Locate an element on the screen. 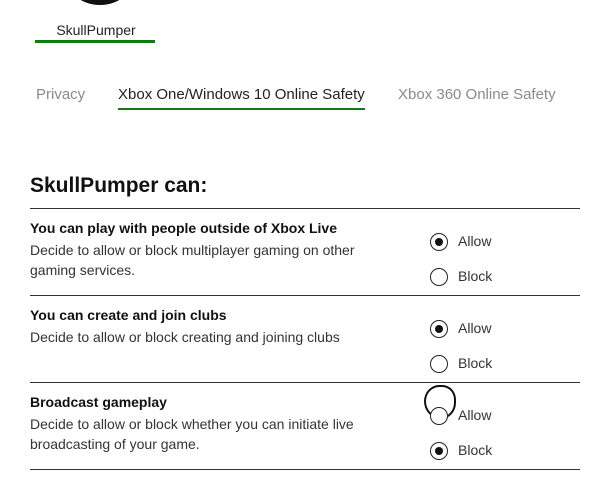 Image resolution: width=590 pixels, height=480 pixels. tab-xbox-360-online-safety: Xbox 360 Online Safety is located at coordinates (477, 94).